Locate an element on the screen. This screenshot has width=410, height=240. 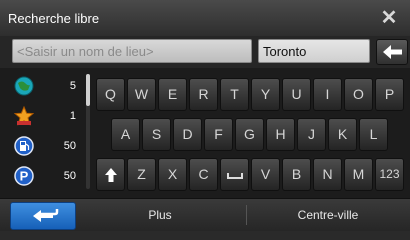
key-z: Z is located at coordinates (141, 174).